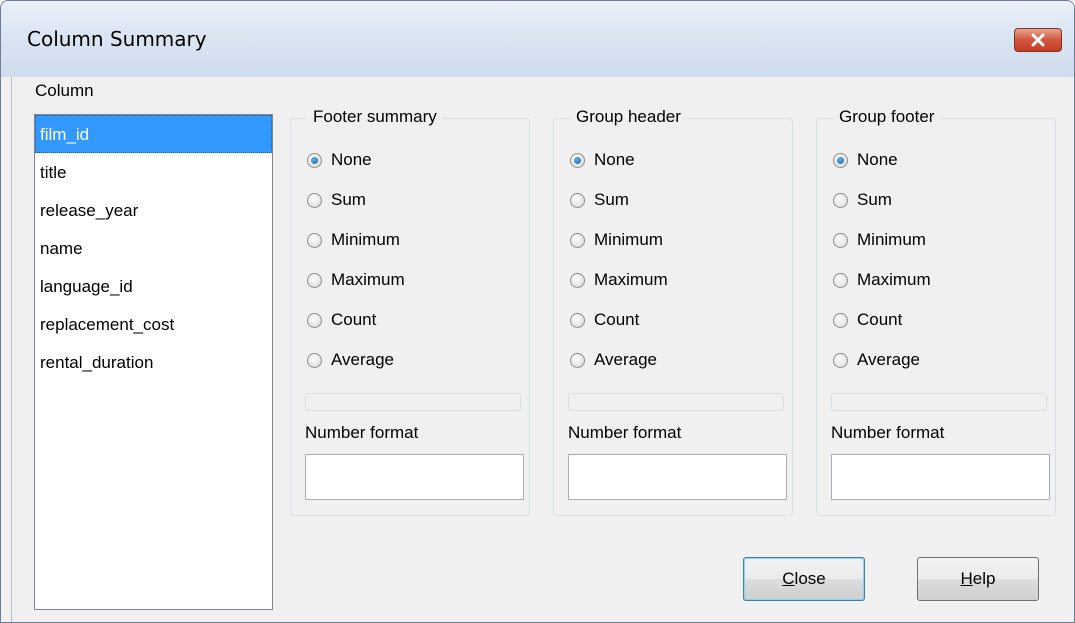  What do you see at coordinates (628, 117) in the screenshot?
I see `group-title: Group header` at bounding box center [628, 117].